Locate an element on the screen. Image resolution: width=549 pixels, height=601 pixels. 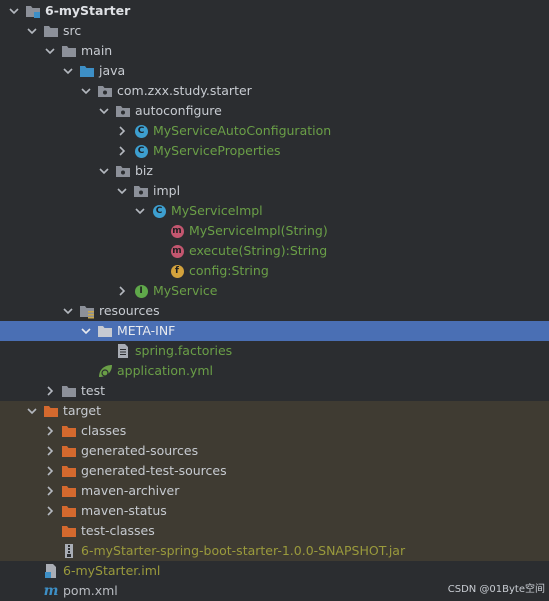
iml-file-label: 6-myStarter.iml is located at coordinates (112, 570).